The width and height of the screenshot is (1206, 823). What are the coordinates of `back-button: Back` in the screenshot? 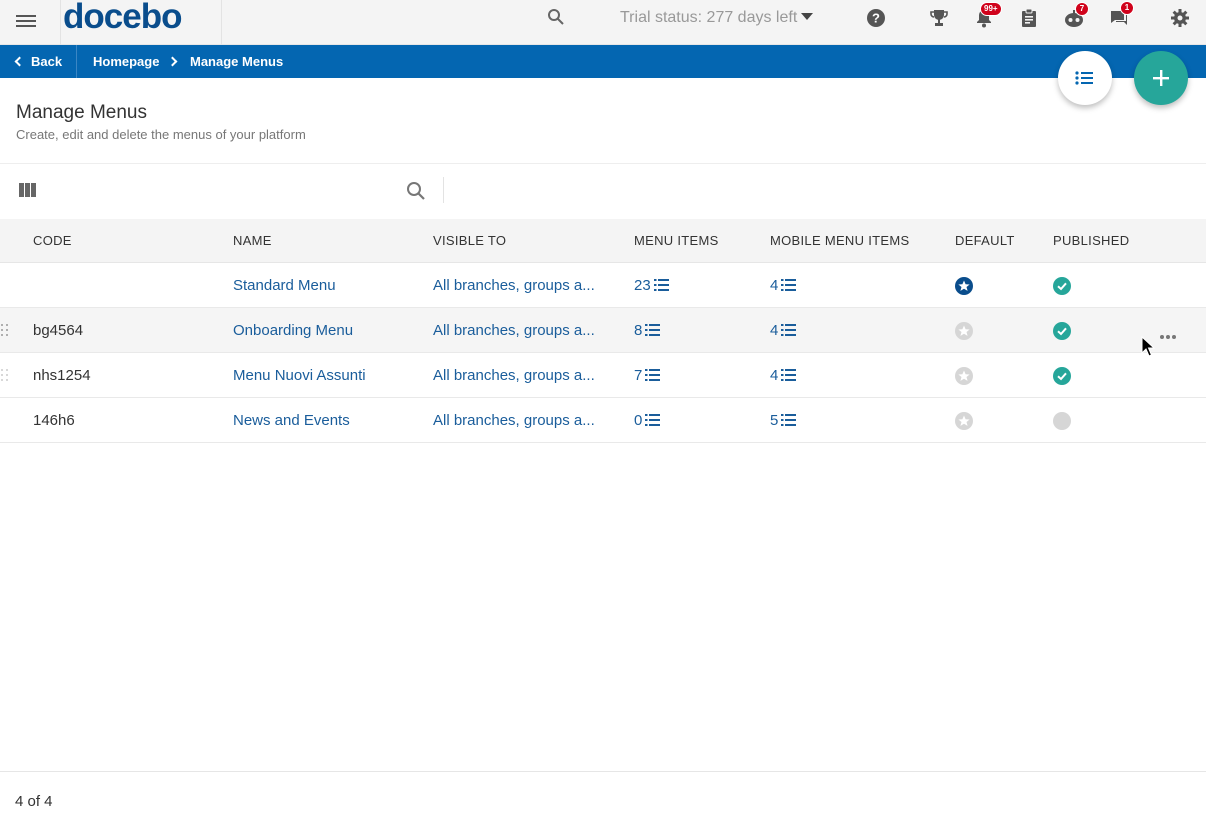 It's located at (38, 61).